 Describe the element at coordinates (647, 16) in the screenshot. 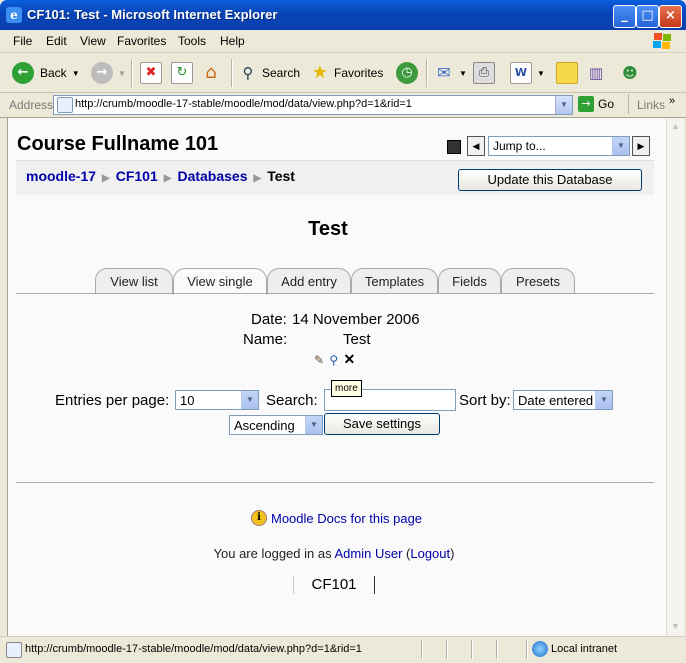

I see `maximize-button: □` at that location.